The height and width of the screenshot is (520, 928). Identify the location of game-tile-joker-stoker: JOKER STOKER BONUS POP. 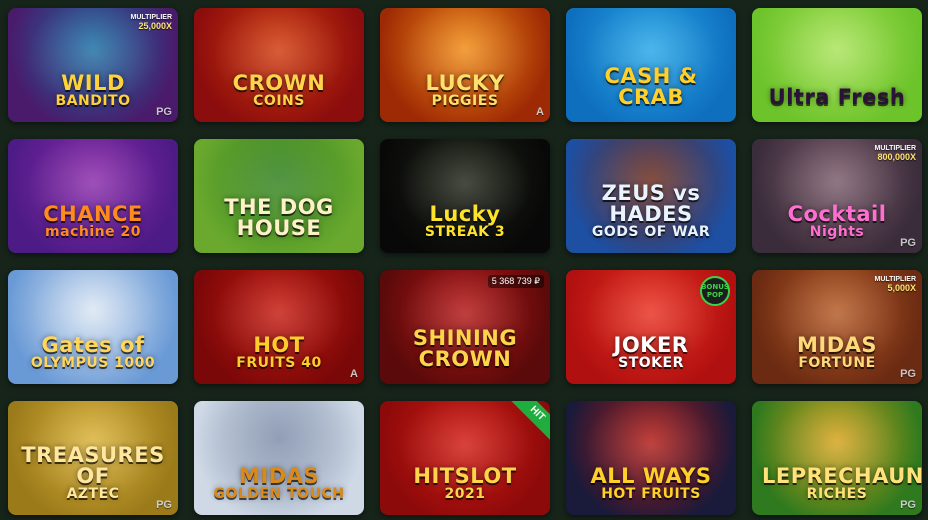
(651, 327).